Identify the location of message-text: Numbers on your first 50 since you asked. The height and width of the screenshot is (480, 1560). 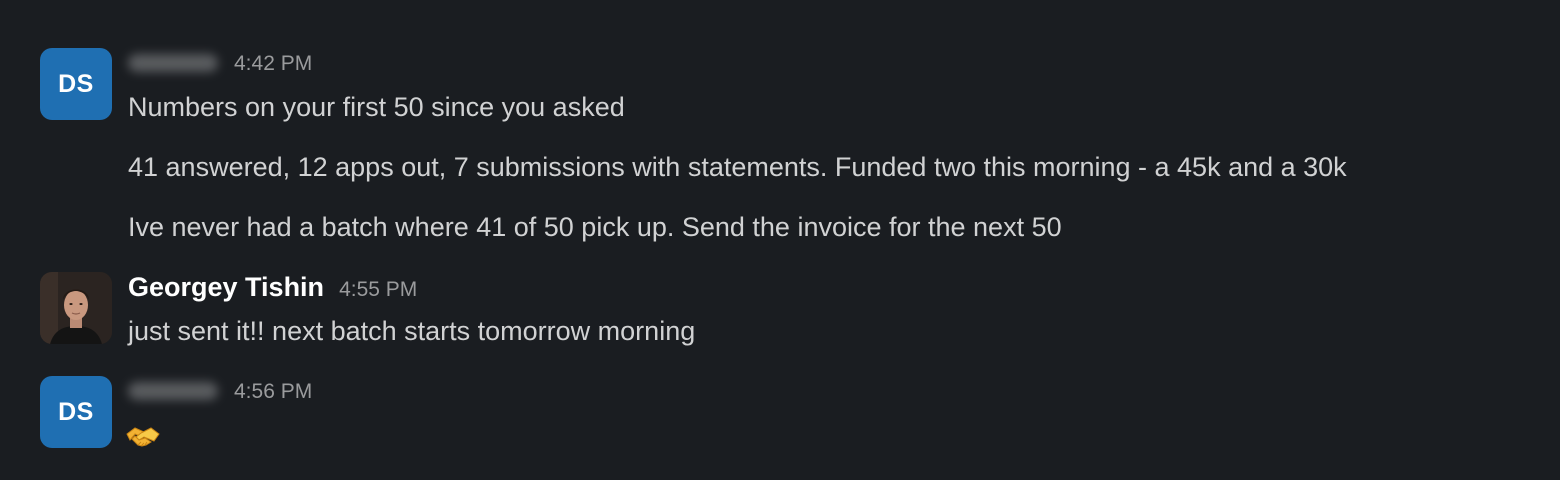
(376, 107).